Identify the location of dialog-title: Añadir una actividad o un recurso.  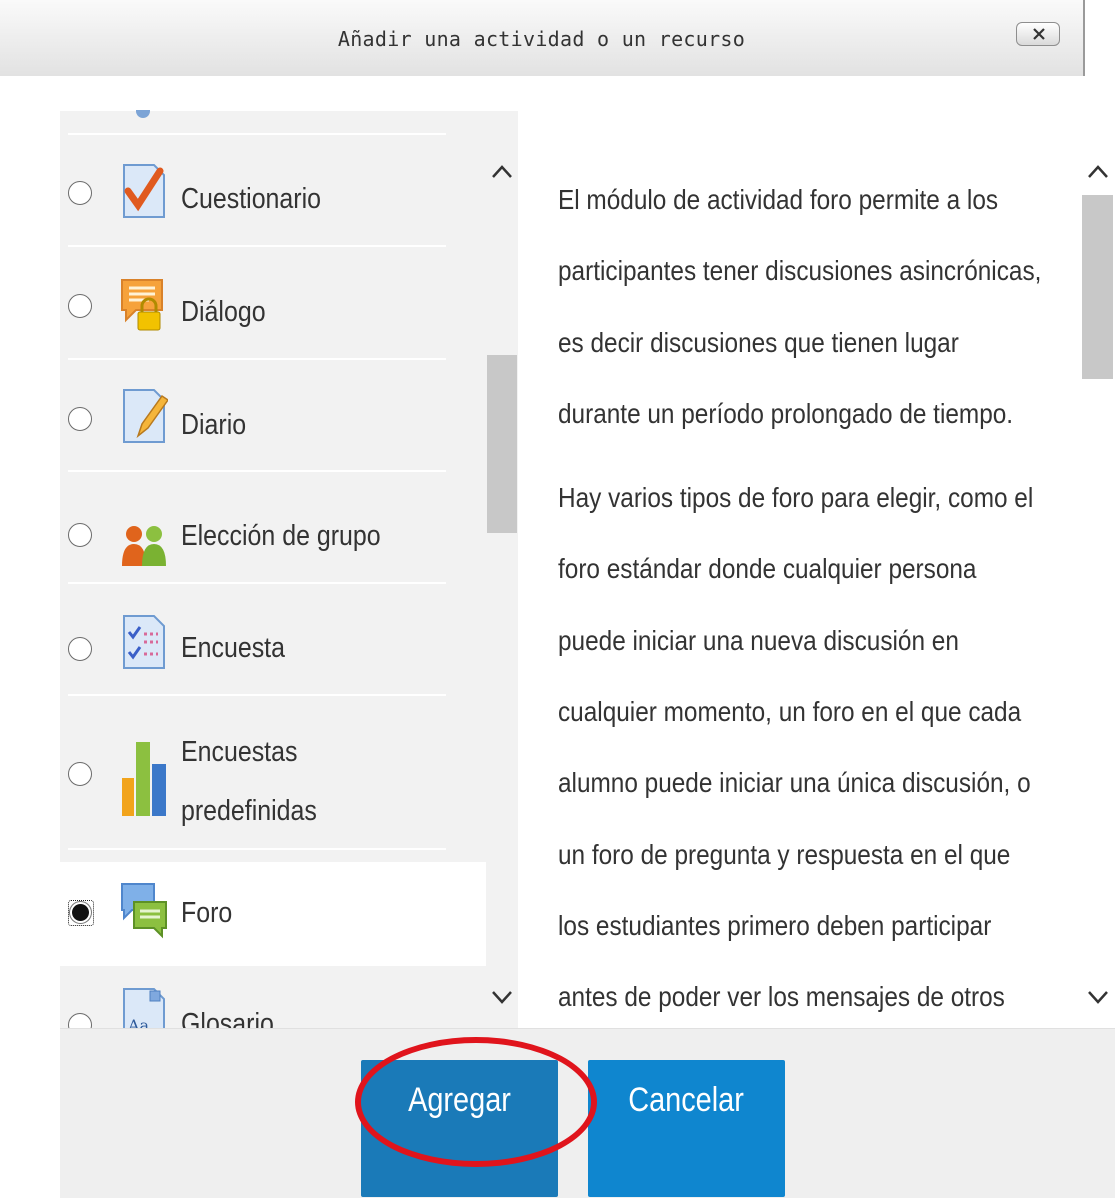
(541, 39).